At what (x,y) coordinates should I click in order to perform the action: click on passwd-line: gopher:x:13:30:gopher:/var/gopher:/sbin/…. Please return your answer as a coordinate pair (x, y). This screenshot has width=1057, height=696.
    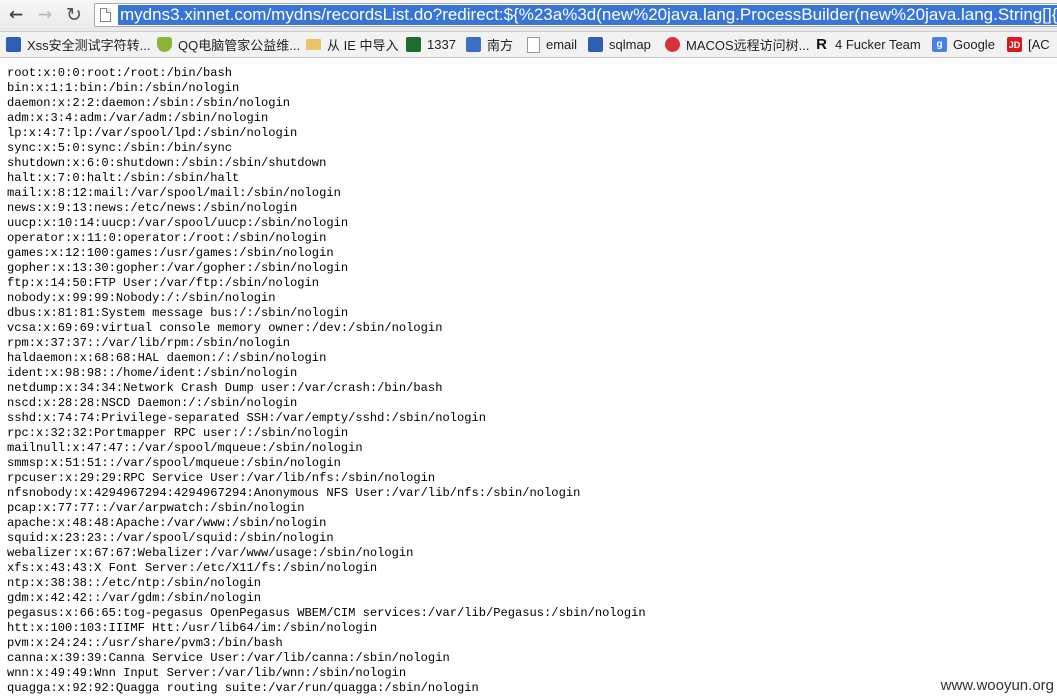
    Looking at the image, I should click on (178, 268).